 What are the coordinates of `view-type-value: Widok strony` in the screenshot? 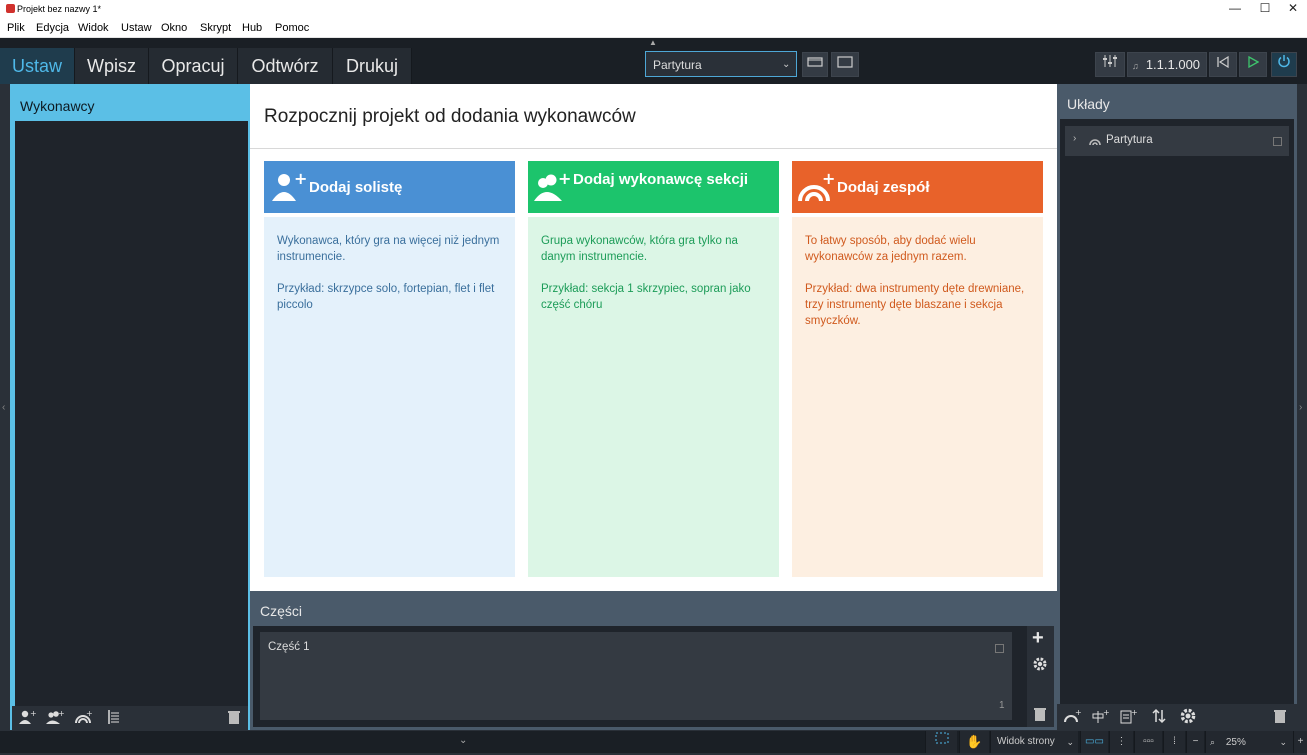 It's located at (1026, 741).